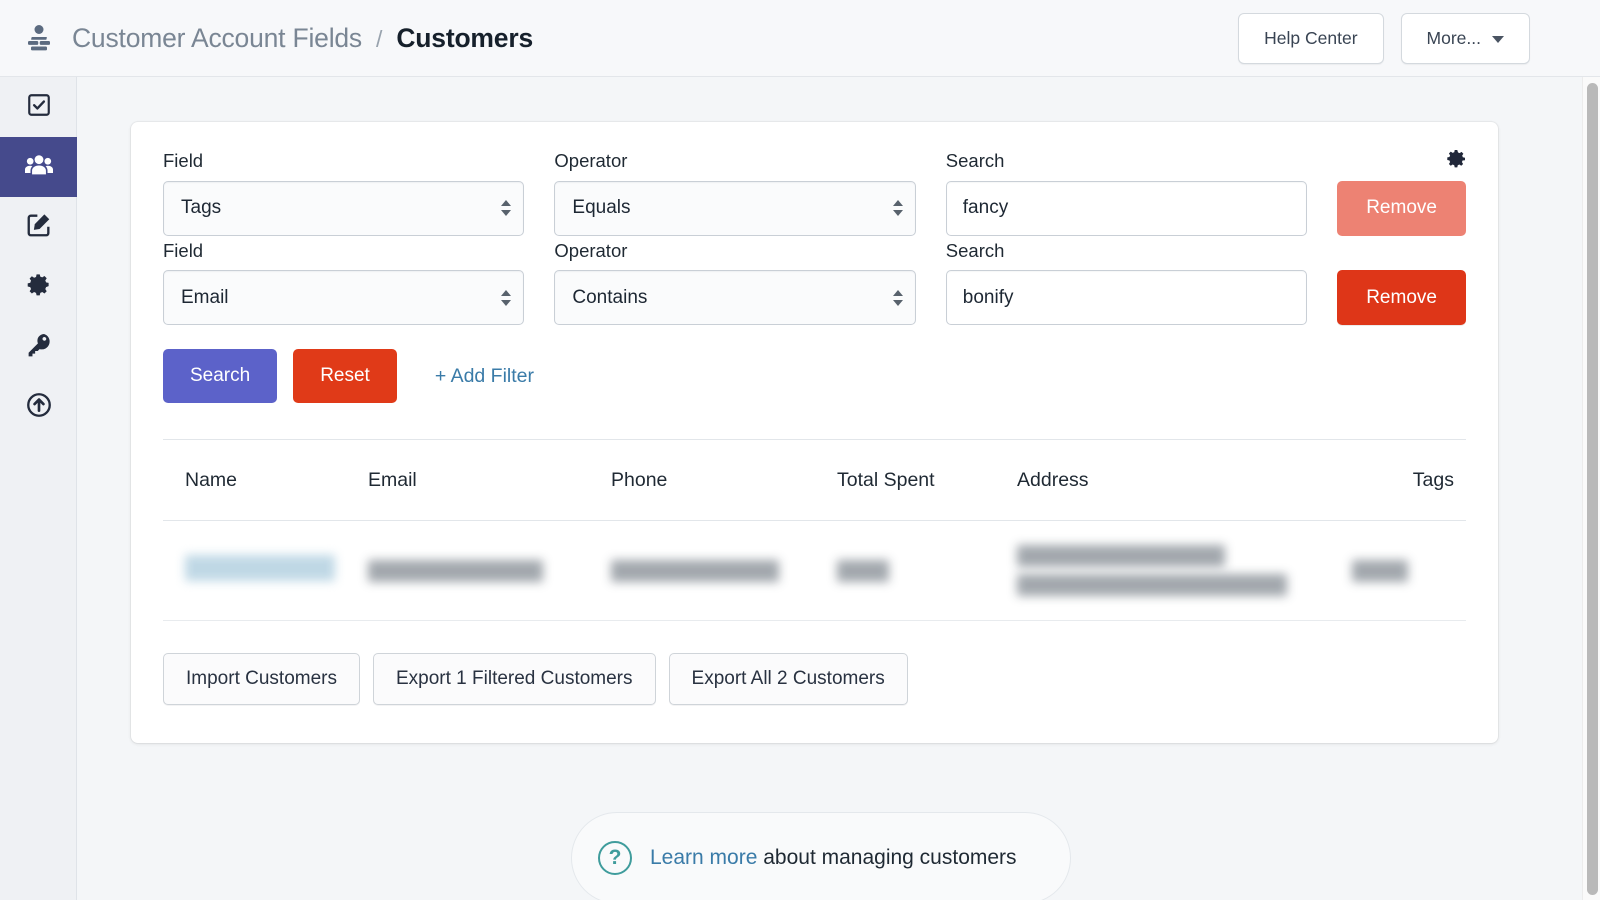 Image resolution: width=1600 pixels, height=900 pixels. I want to click on cell-address, so click(1184, 570).